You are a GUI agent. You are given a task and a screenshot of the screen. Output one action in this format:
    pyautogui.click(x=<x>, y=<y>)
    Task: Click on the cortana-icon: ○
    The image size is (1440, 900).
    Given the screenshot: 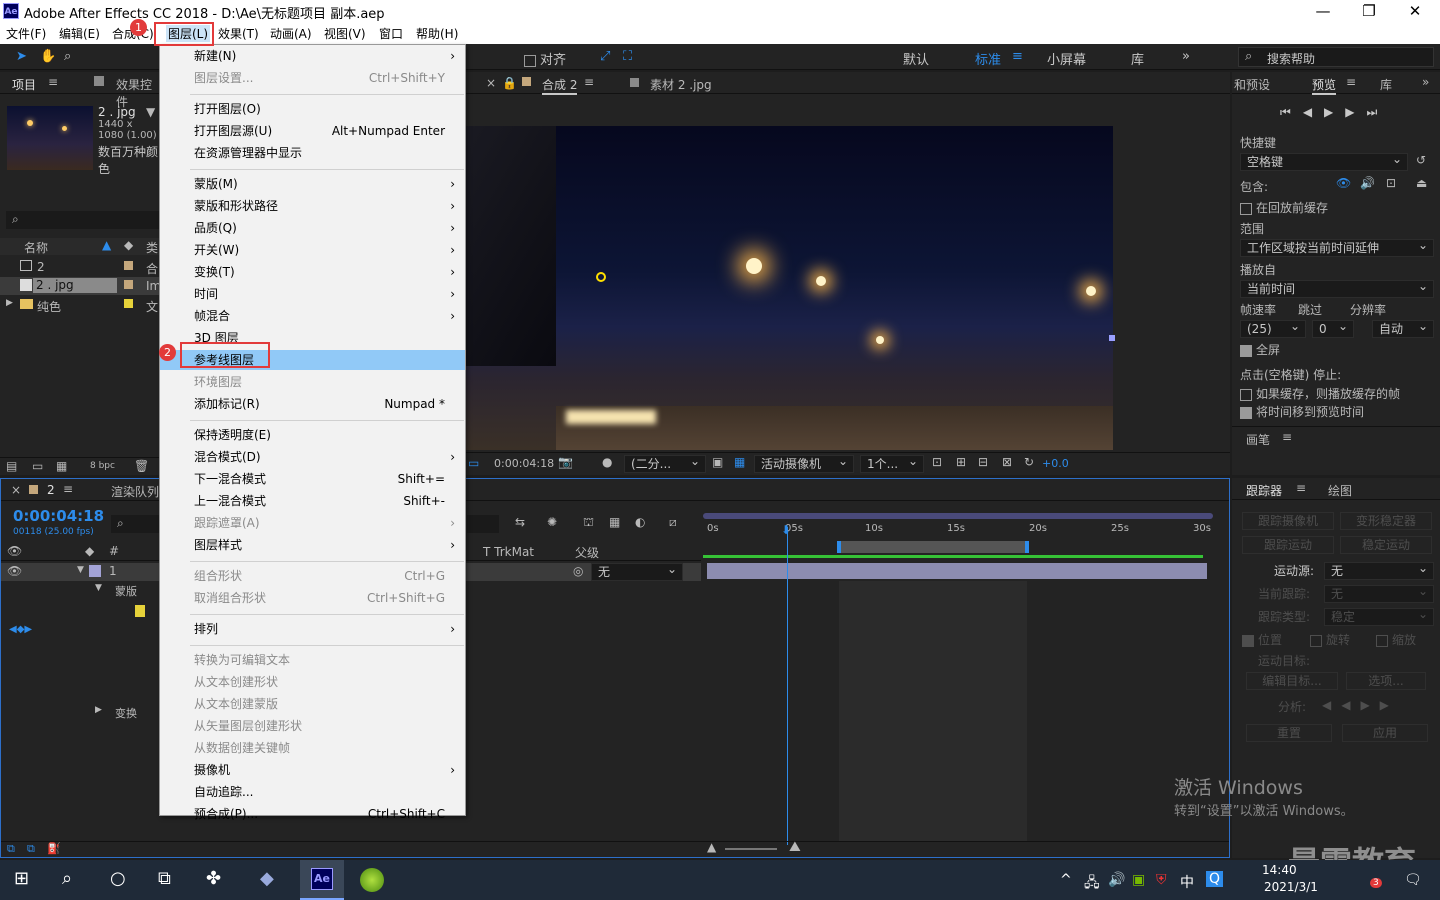 What is the action you would take?
    pyautogui.click(x=118, y=878)
    